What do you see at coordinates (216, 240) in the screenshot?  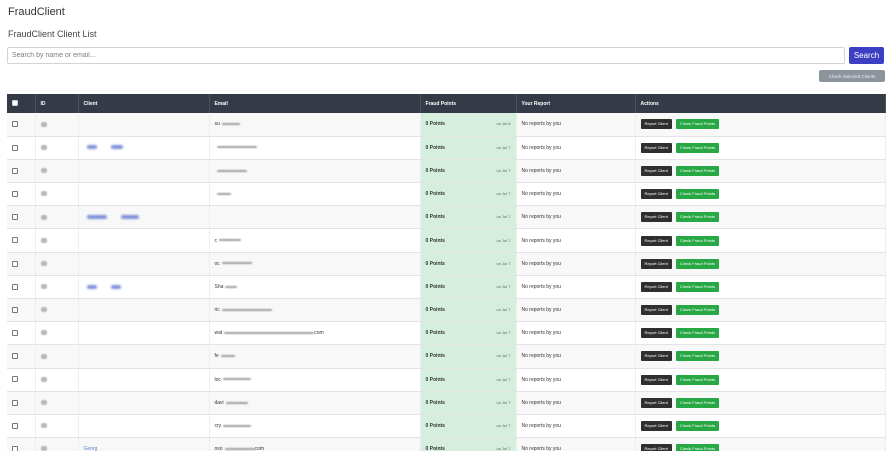 I see `email-text: c` at bounding box center [216, 240].